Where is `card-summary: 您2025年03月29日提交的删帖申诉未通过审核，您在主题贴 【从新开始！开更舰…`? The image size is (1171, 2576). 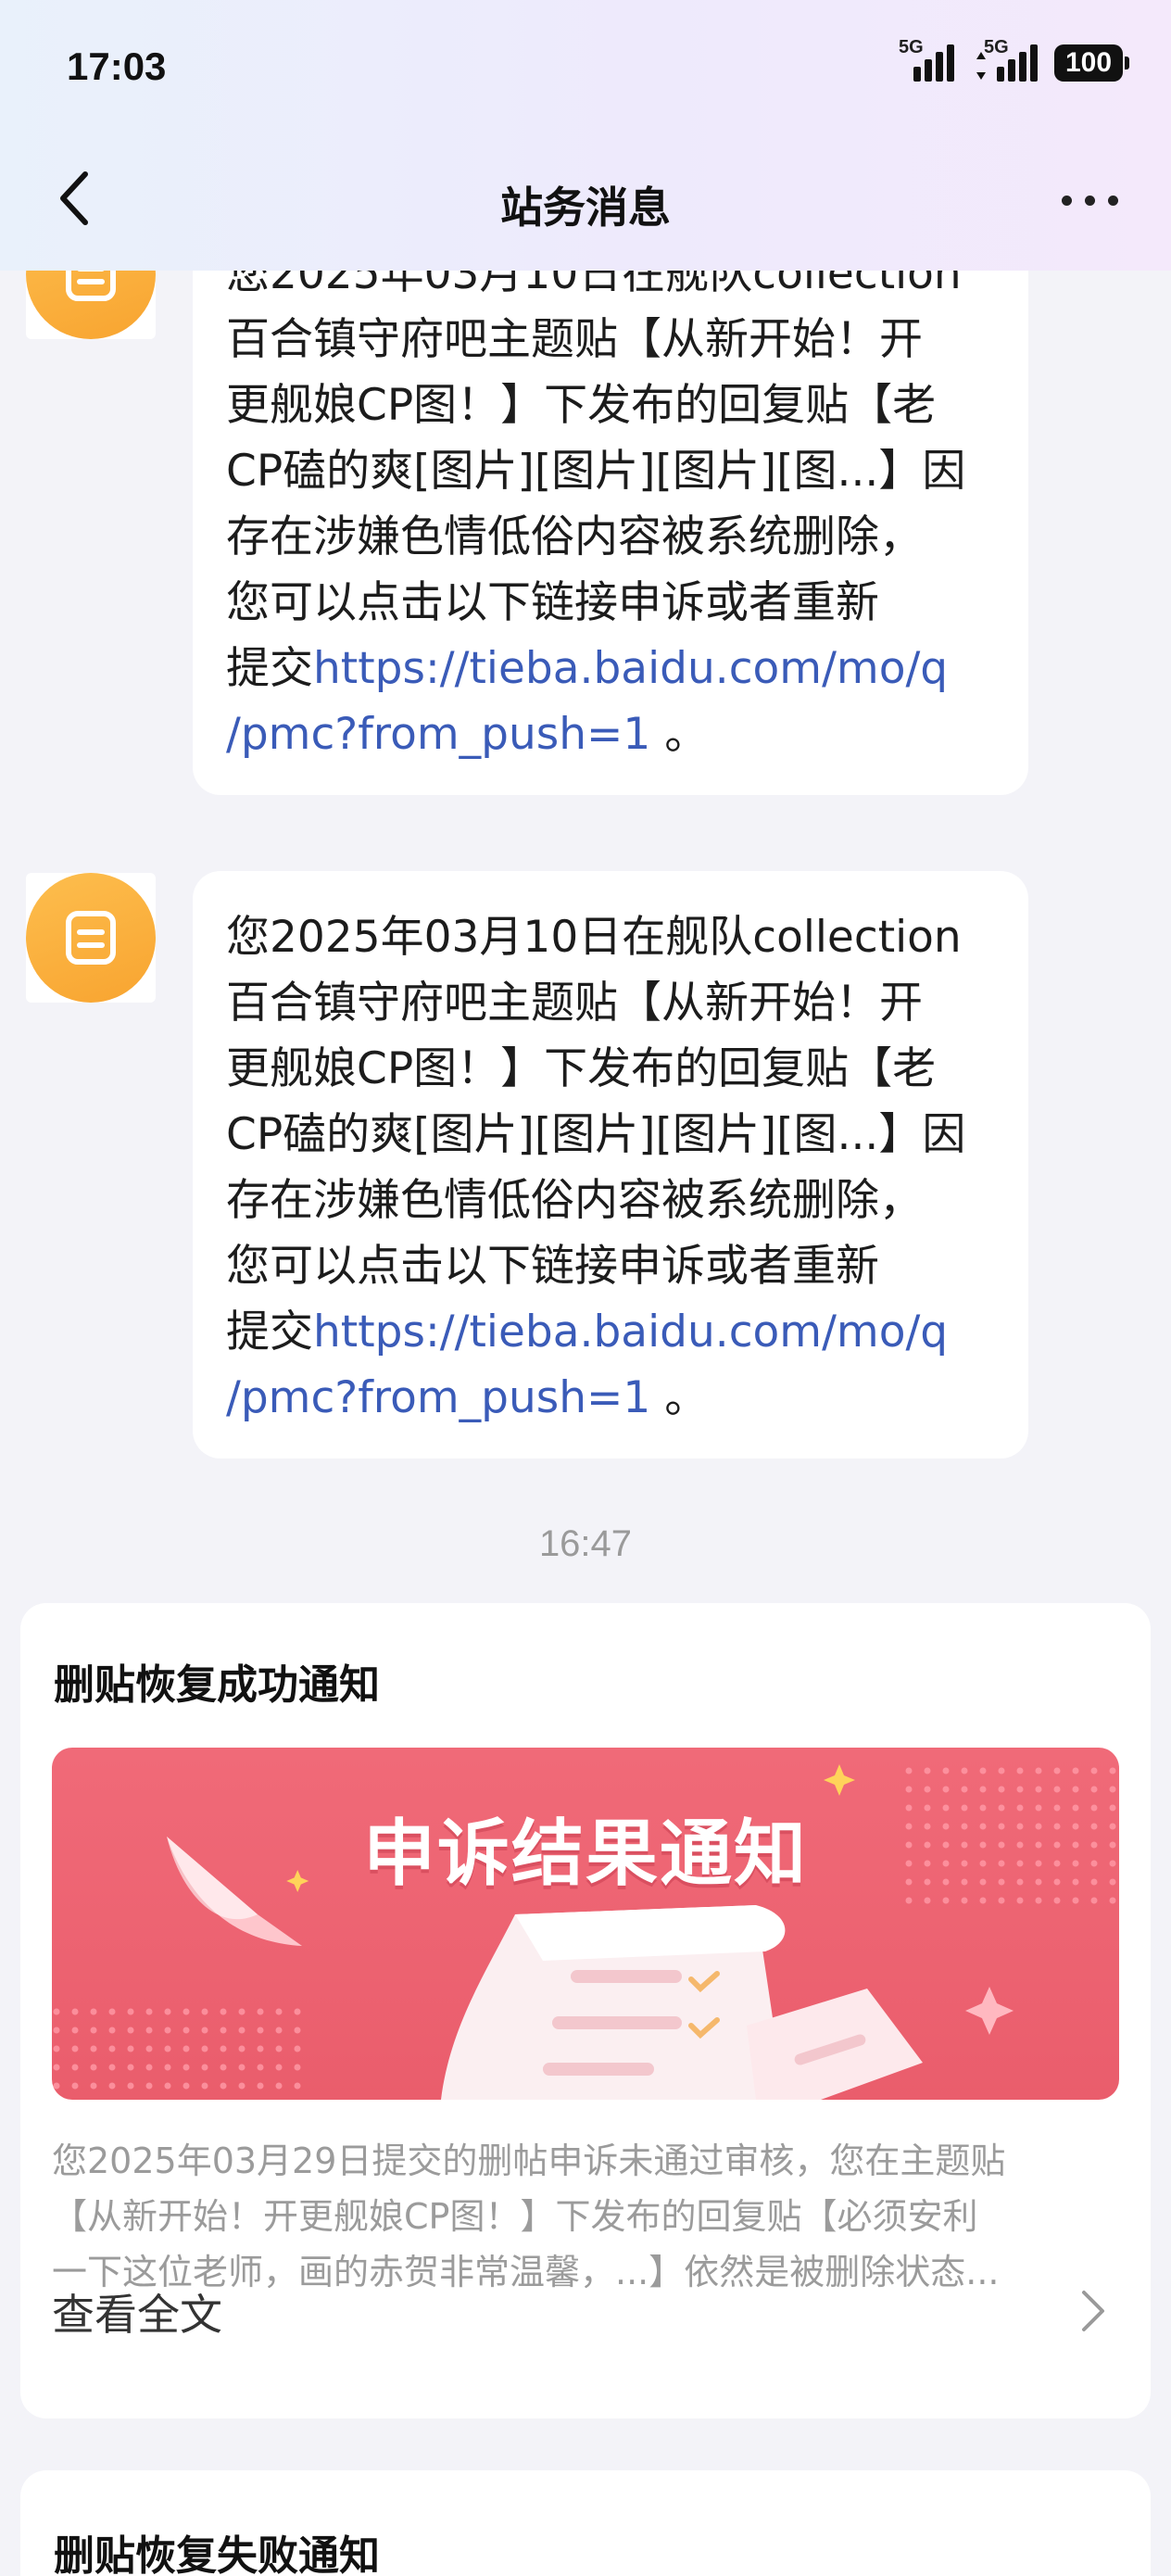
card-summary: 您2025年03月29日提交的删帖申诉未通过审核，您在主题贴 【从新开始！开更舰… is located at coordinates (584, 2216).